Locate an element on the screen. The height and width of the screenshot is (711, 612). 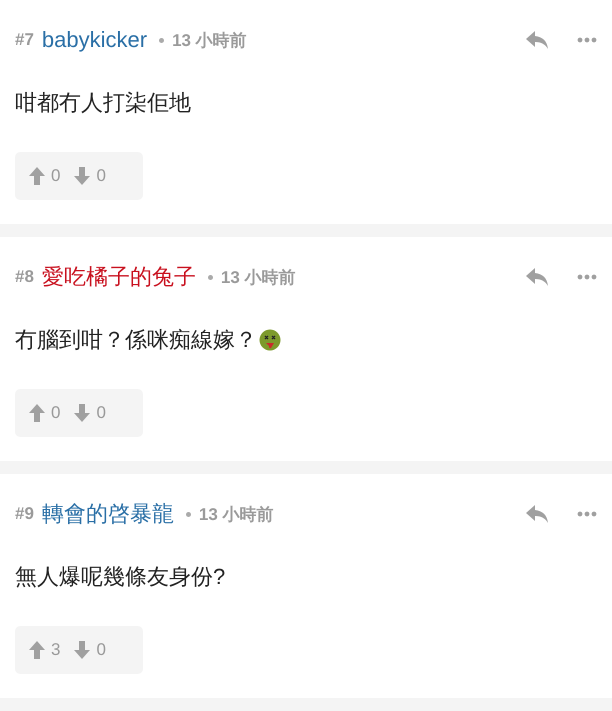
username-link: 轉會的啓暴龍 is located at coordinates (108, 514).